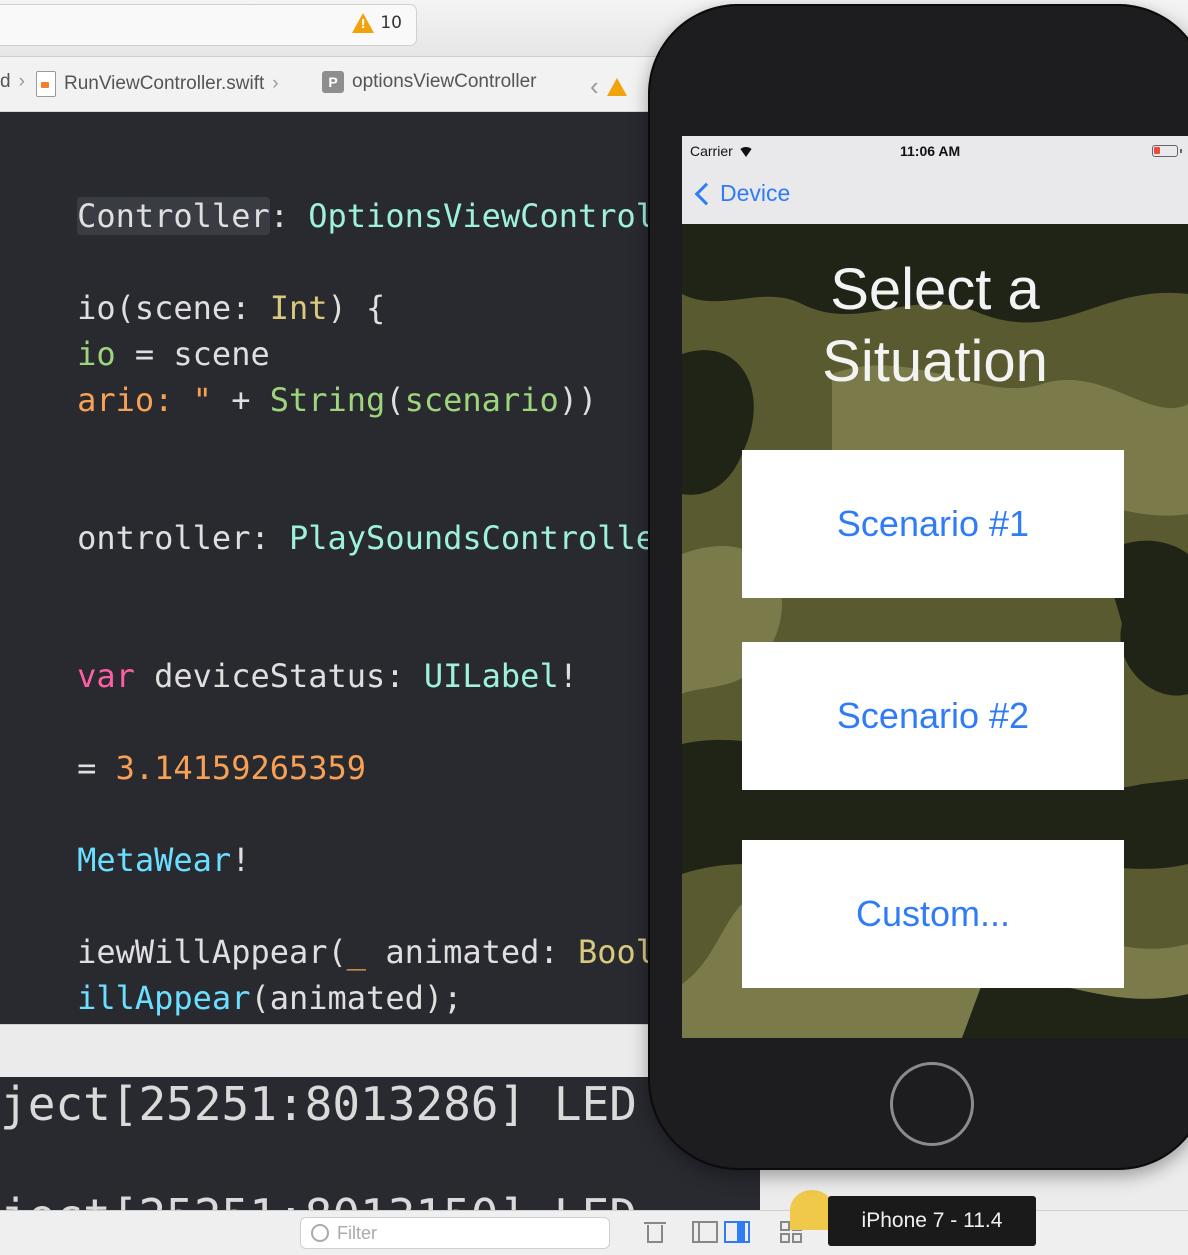 This screenshot has height=1255, width=1188. I want to click on navigation-bar: Device, so click(935, 195).